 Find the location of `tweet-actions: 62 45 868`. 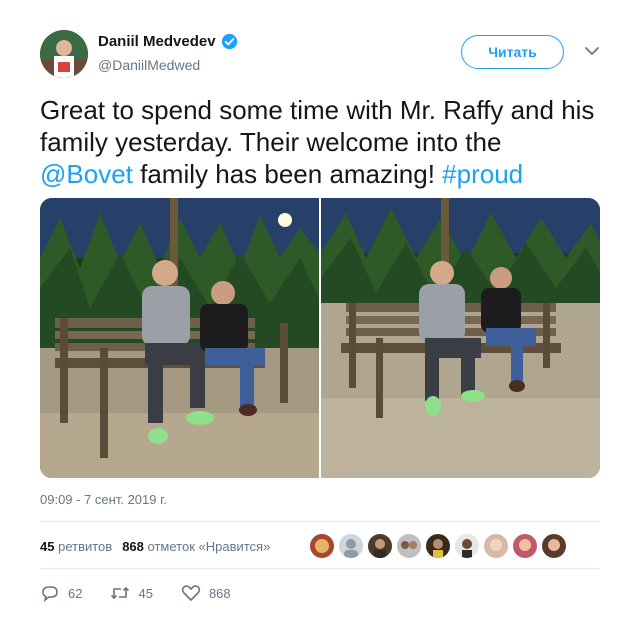

tweet-actions: 62 45 868 is located at coordinates (149, 593).